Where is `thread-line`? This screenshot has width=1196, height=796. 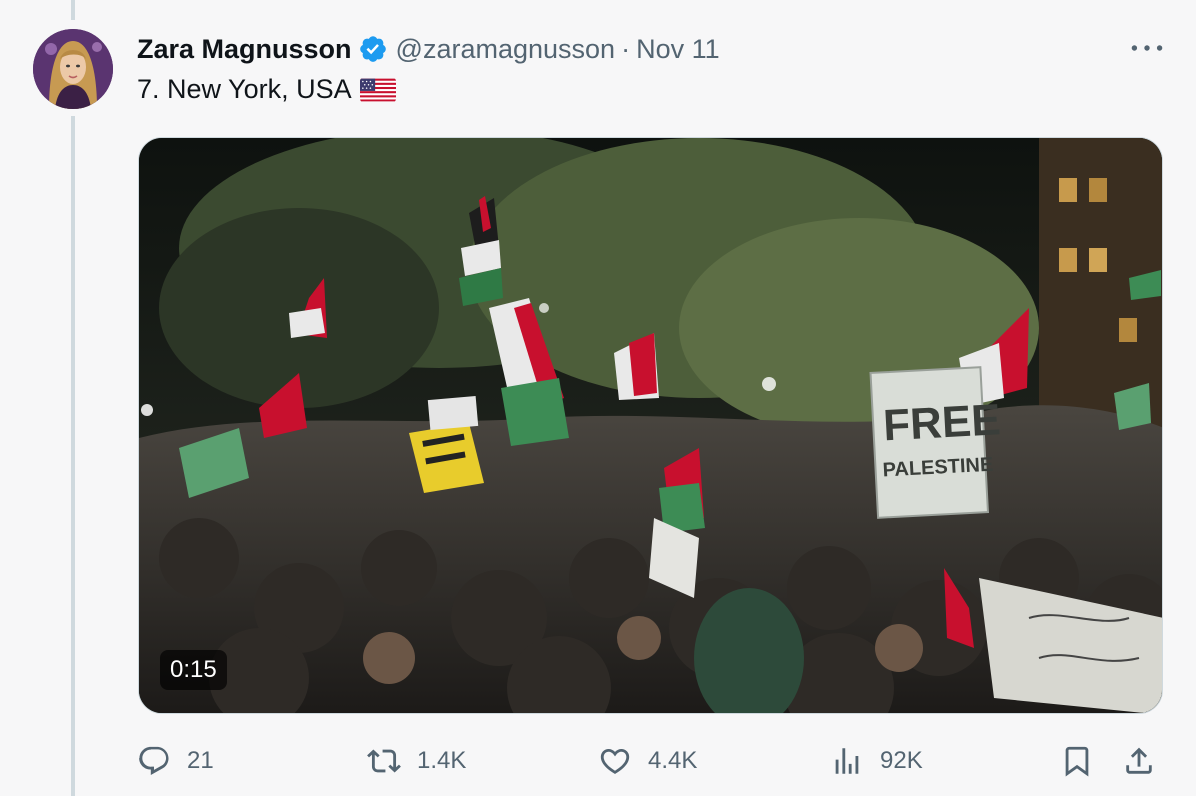
thread-line is located at coordinates (73, 456).